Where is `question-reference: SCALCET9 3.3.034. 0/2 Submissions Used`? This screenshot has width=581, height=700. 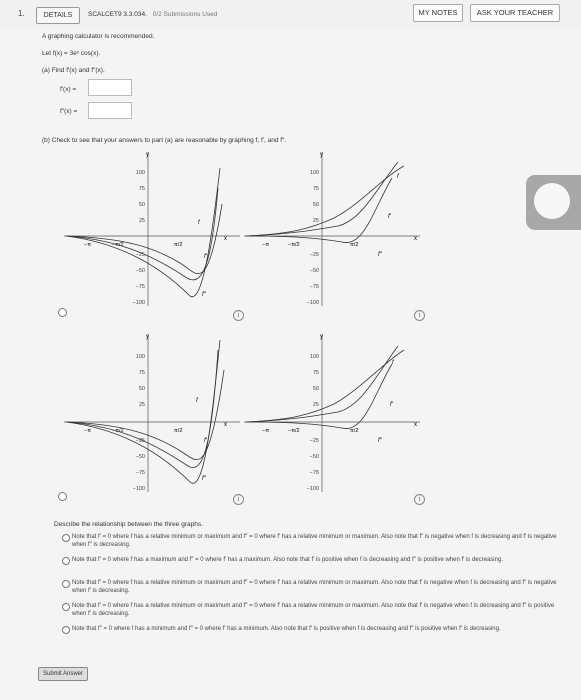 question-reference: SCALCET9 3.3.034. 0/2 Submissions Used is located at coordinates (152, 14).